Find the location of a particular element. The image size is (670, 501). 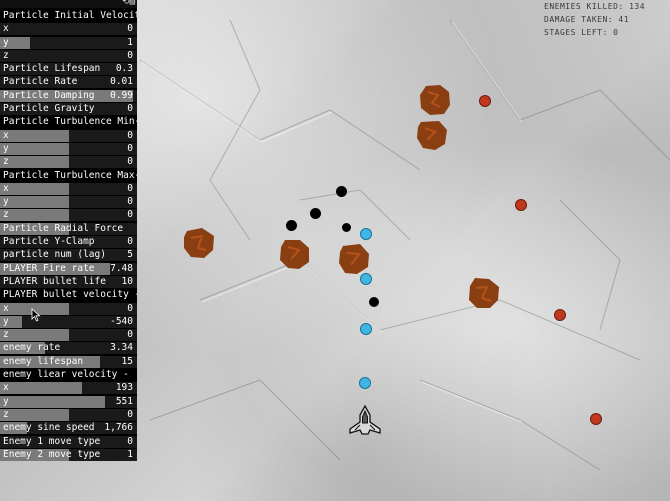

panel-row-value: 0.99 is located at coordinates (121, 95).